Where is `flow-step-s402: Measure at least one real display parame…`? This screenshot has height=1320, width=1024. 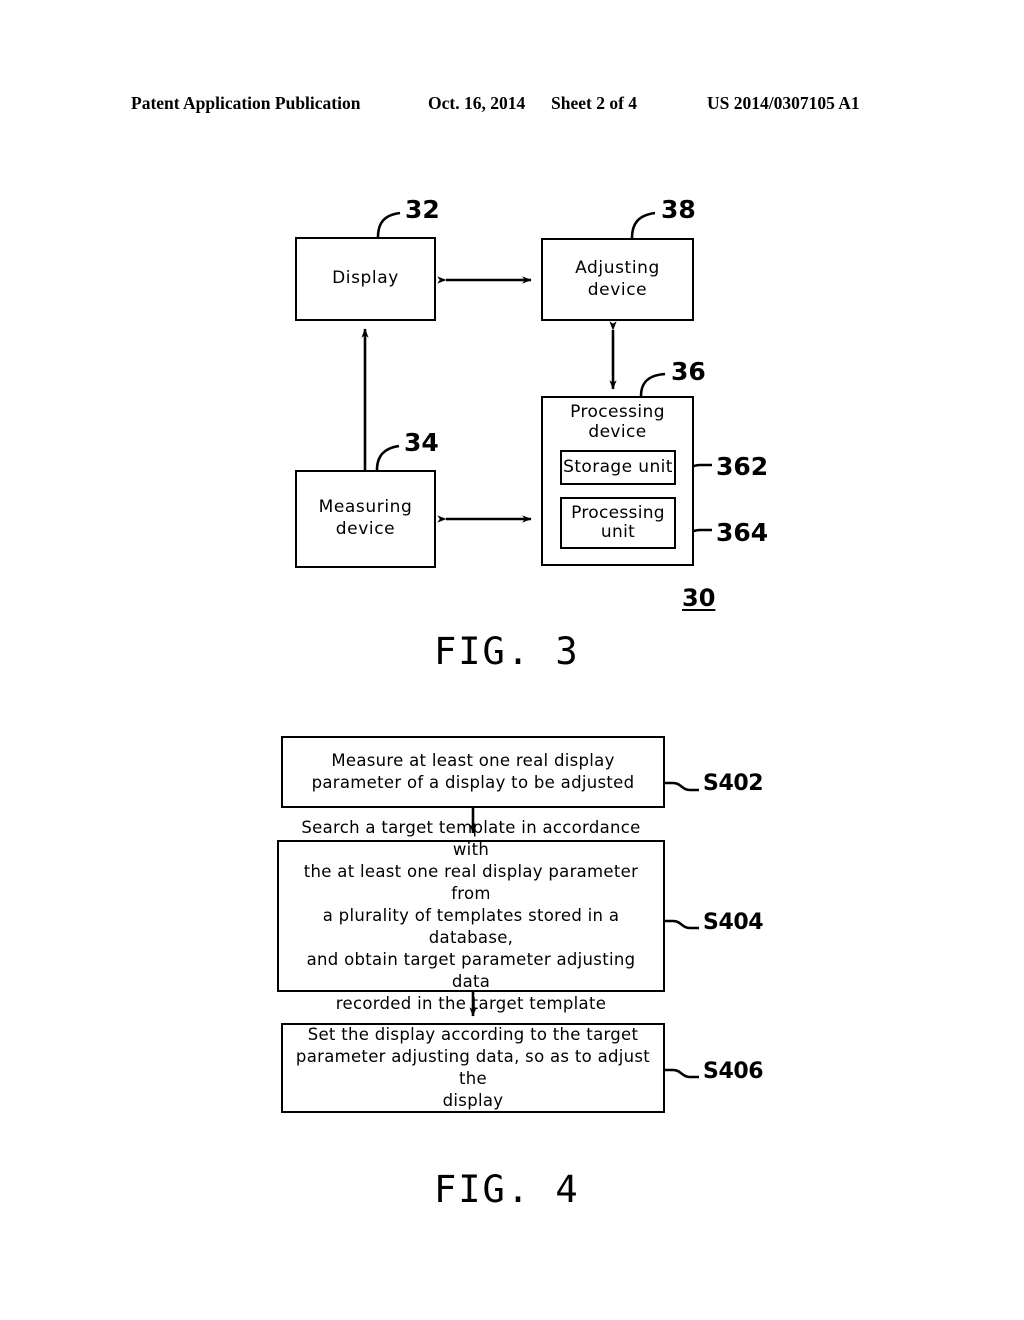
flow-step-s402: Measure at least one real display parame… is located at coordinates (473, 772).